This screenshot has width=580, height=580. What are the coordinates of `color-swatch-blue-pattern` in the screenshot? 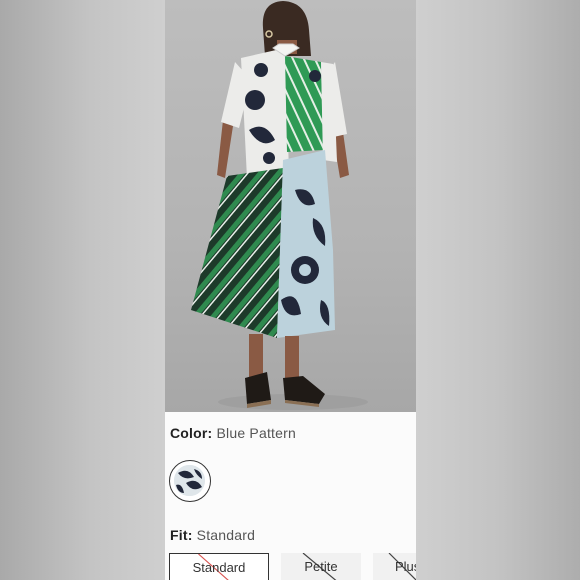 It's located at (190, 481).